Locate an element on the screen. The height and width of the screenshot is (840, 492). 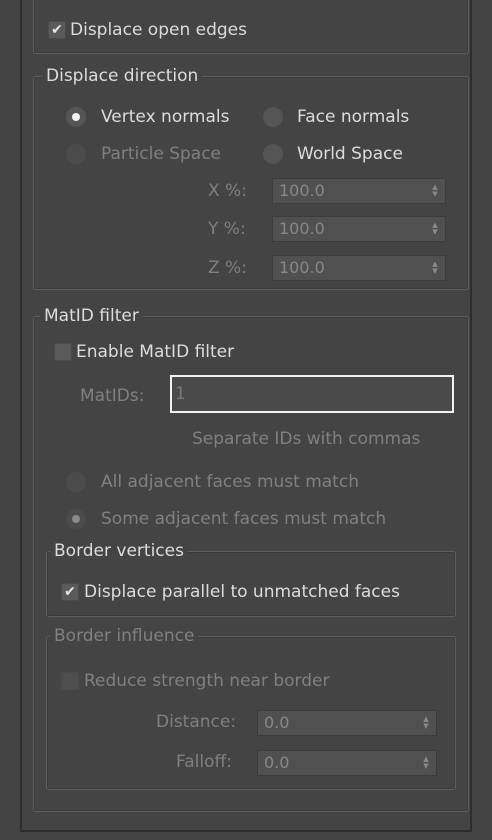
x-percent-value: 100.0 is located at coordinates (302, 190).